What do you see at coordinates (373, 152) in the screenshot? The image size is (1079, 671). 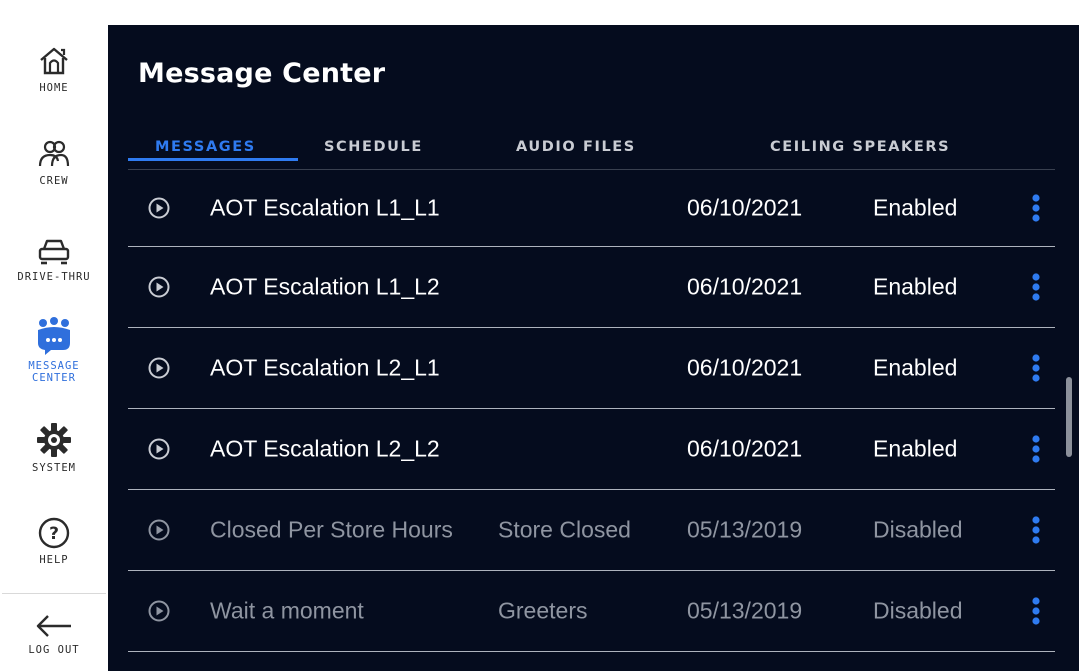 I see `tab-schedule: SCHEDULE` at bounding box center [373, 152].